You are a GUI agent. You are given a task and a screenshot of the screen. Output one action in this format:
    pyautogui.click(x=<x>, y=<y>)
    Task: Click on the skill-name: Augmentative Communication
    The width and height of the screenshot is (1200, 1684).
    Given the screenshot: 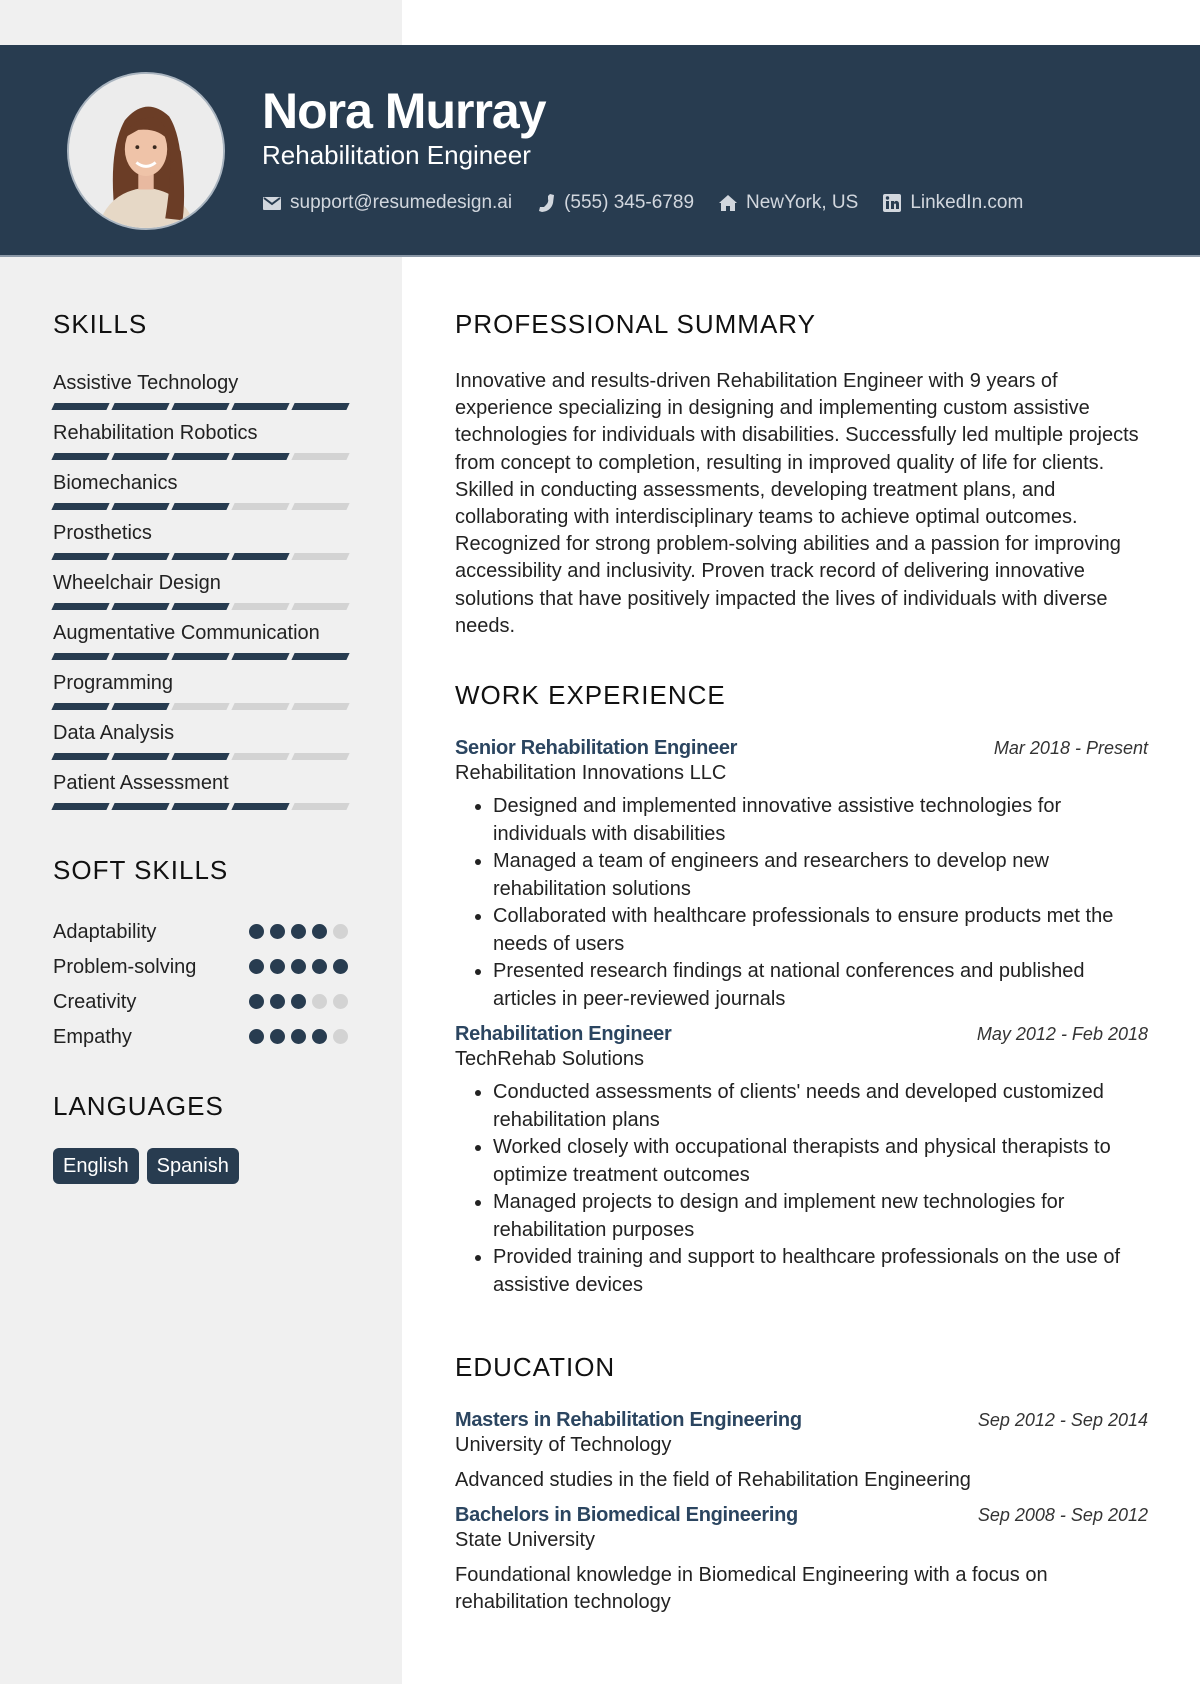 What is the action you would take?
    pyautogui.click(x=186, y=633)
    